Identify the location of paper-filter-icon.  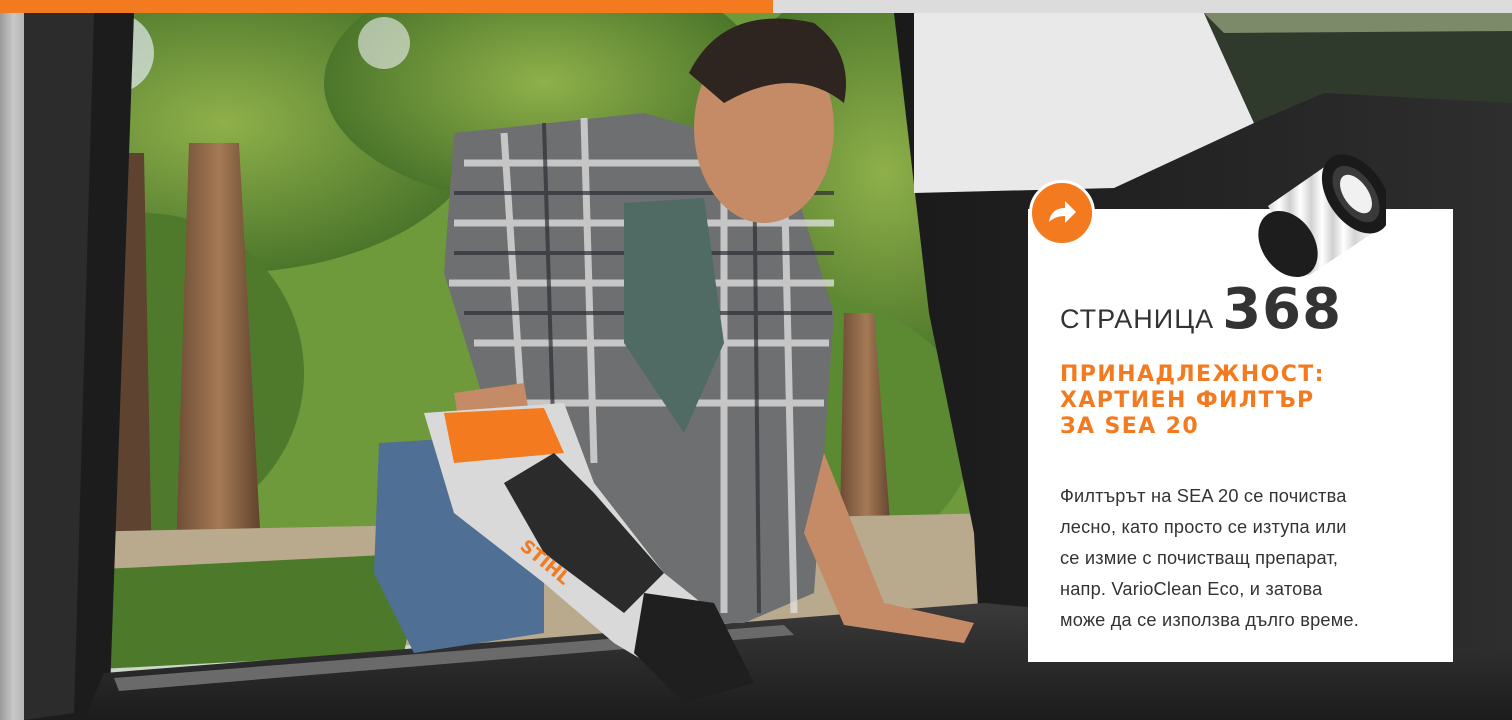
(1324, 210).